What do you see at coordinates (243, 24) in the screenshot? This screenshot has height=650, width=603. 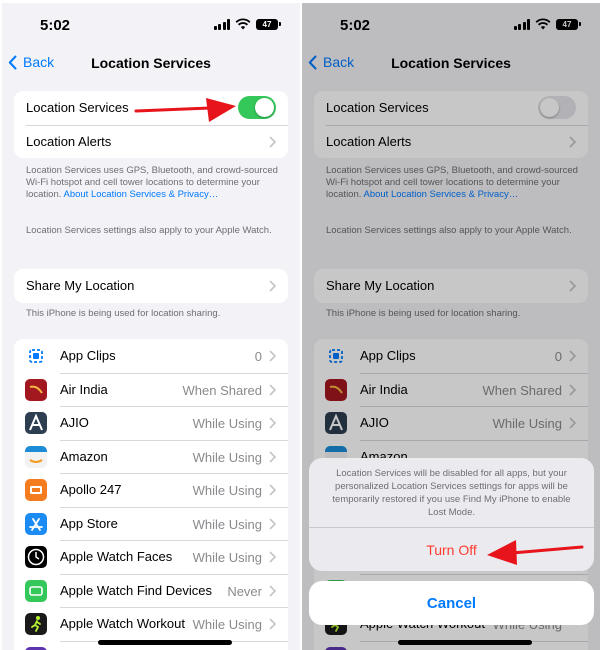 I see `wifi-icon` at bounding box center [243, 24].